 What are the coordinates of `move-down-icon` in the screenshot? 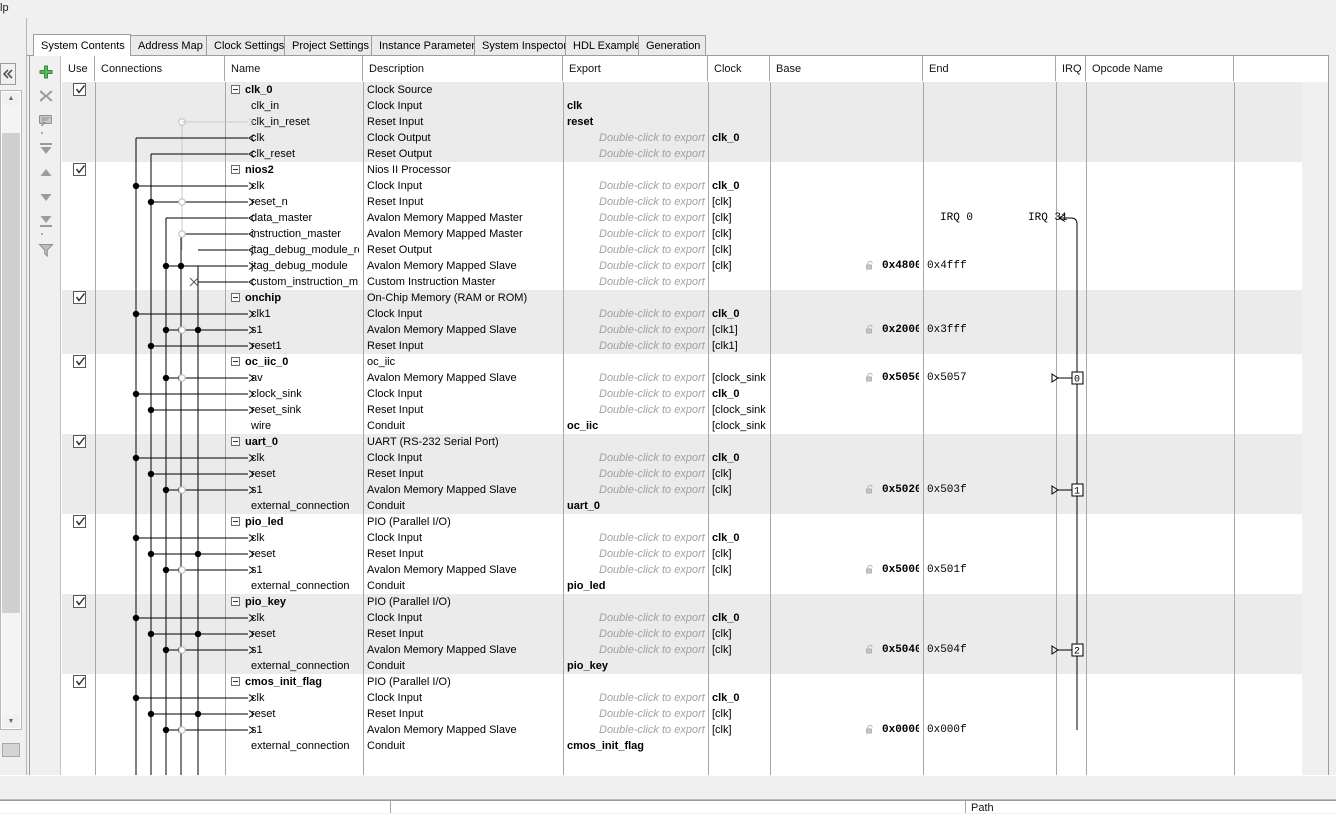 It's located at (46, 197).